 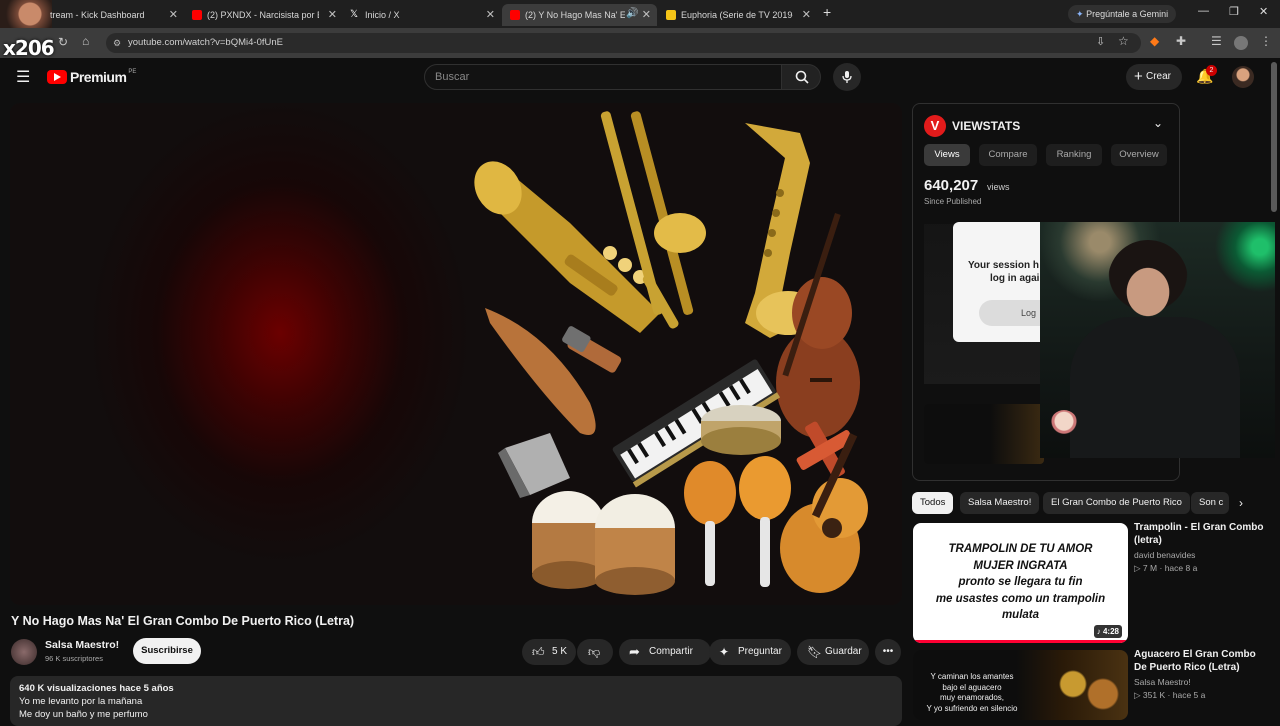 What do you see at coordinates (1015, 278) in the screenshot?
I see `session-line: log in agai` at bounding box center [1015, 278].